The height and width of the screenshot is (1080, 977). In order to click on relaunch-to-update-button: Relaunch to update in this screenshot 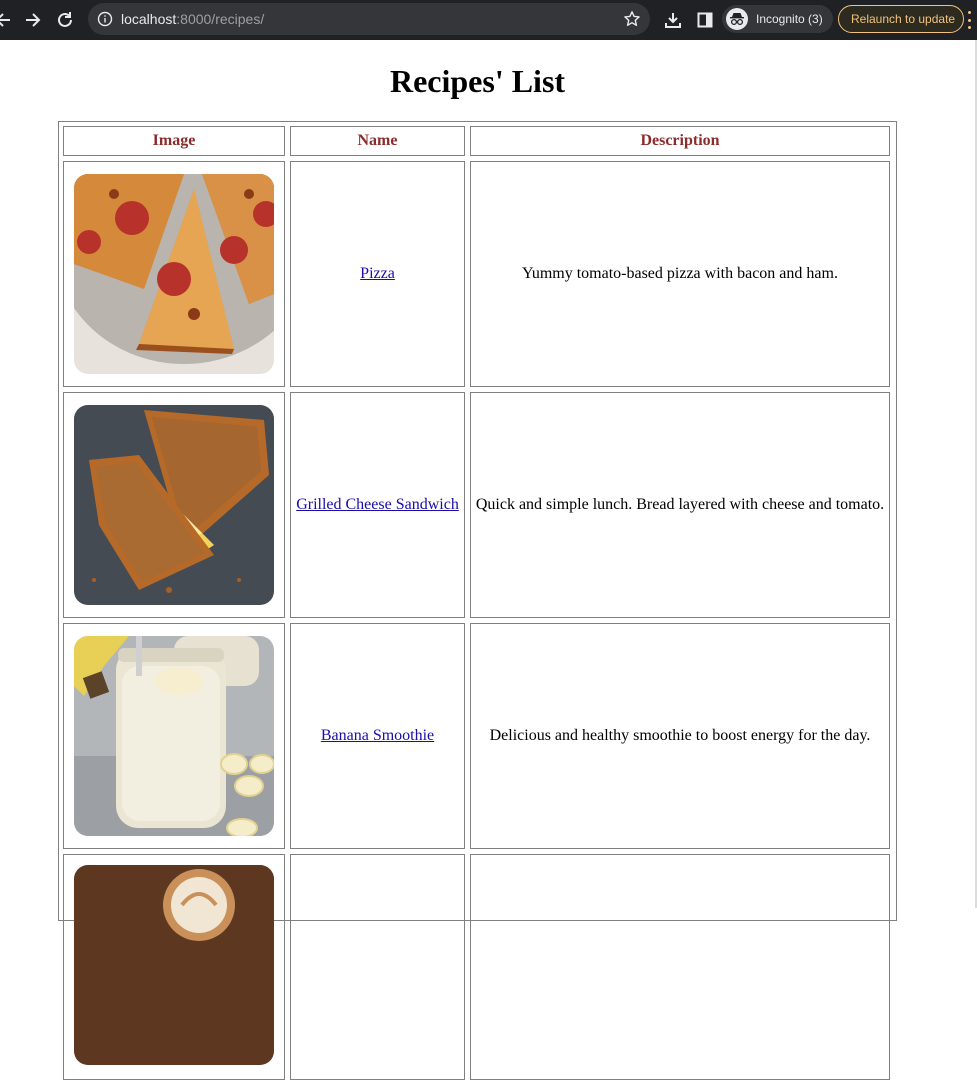, I will do `click(901, 19)`.